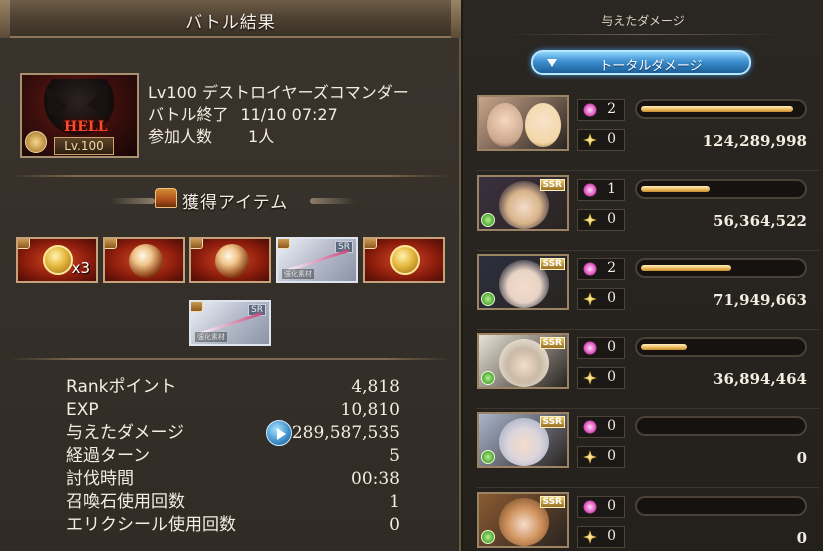 The height and width of the screenshot is (551, 823). Describe the element at coordinates (188, 114) in the screenshot. I see `end-label: バトル終了` at that location.